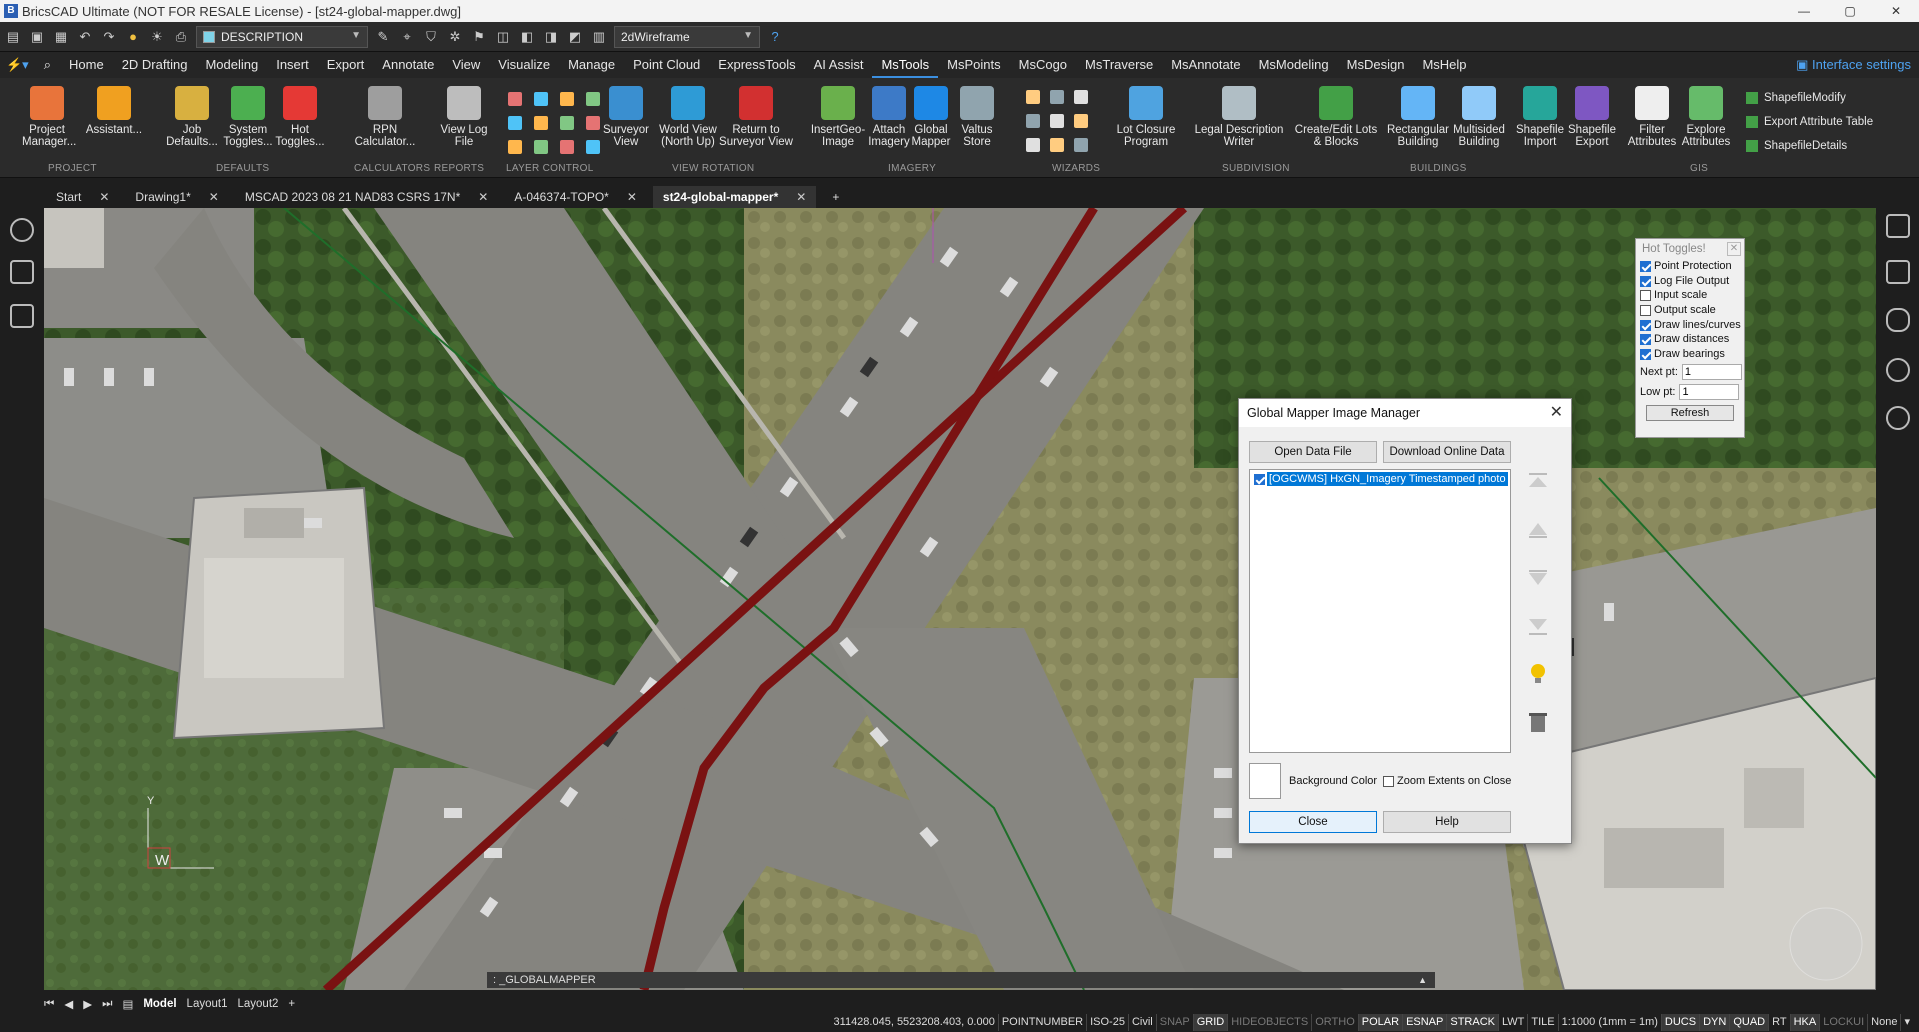  I want to click on command-line: : _GLOBALMAPPER ▲, so click(961, 980).